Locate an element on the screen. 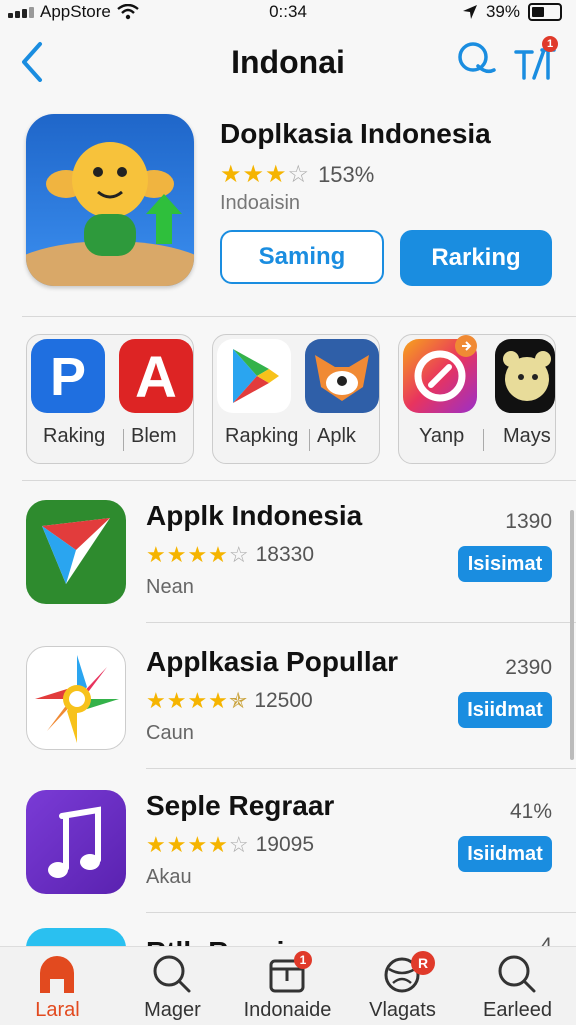  rating-count: 19095 is located at coordinates (285, 844).